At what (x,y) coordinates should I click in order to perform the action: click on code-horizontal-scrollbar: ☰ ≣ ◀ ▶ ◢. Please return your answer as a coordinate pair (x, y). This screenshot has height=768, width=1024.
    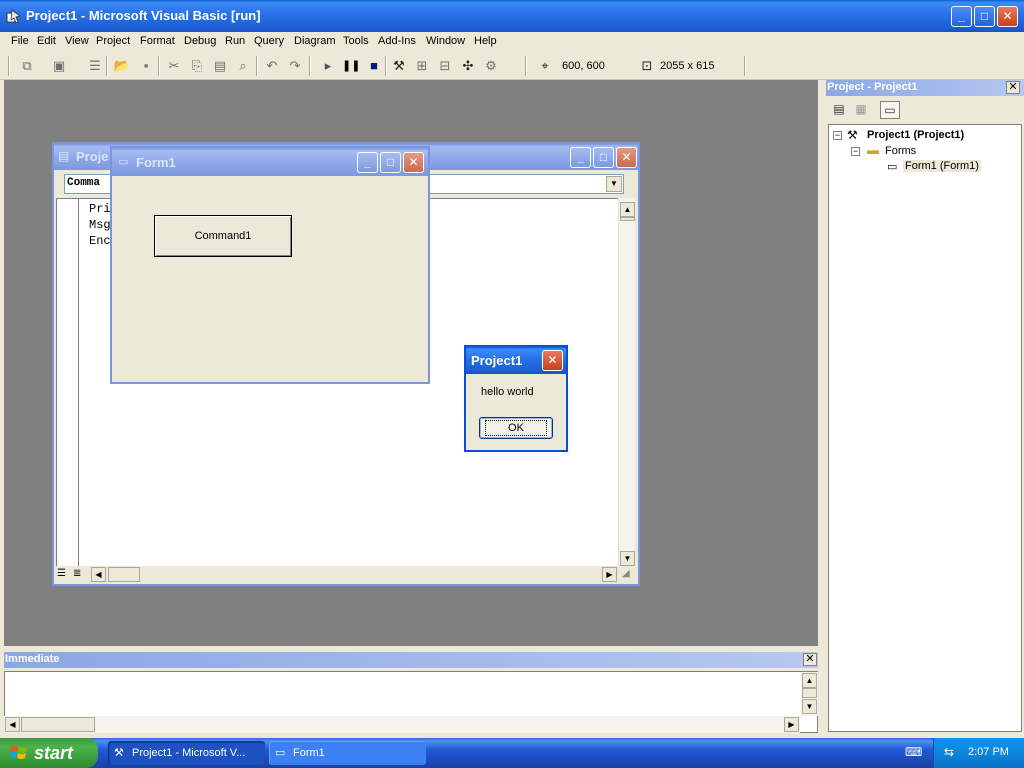
    Looking at the image, I should click on (346, 575).